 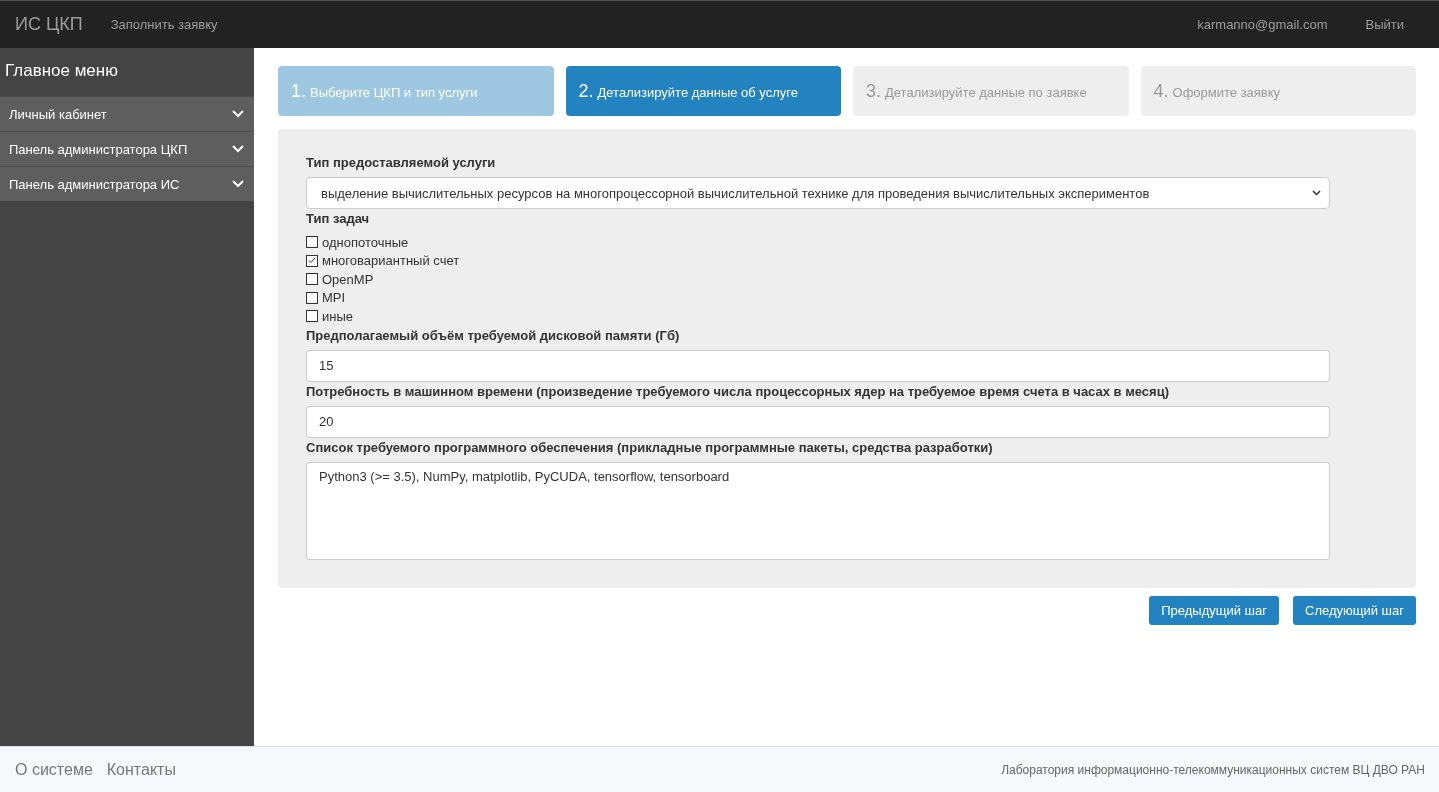 I want to click on footer-link: Контакты, so click(x=141, y=769).